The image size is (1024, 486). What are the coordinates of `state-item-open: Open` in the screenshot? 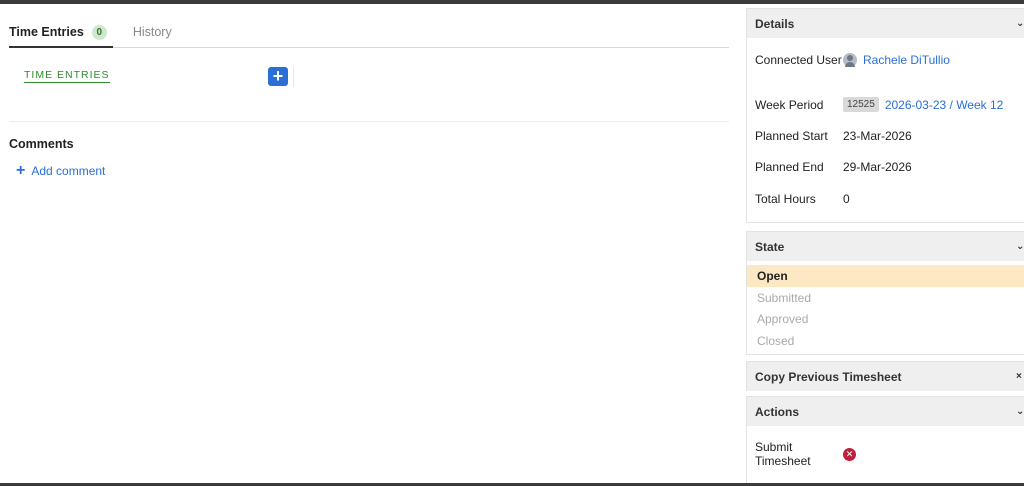 It's located at (885, 276).